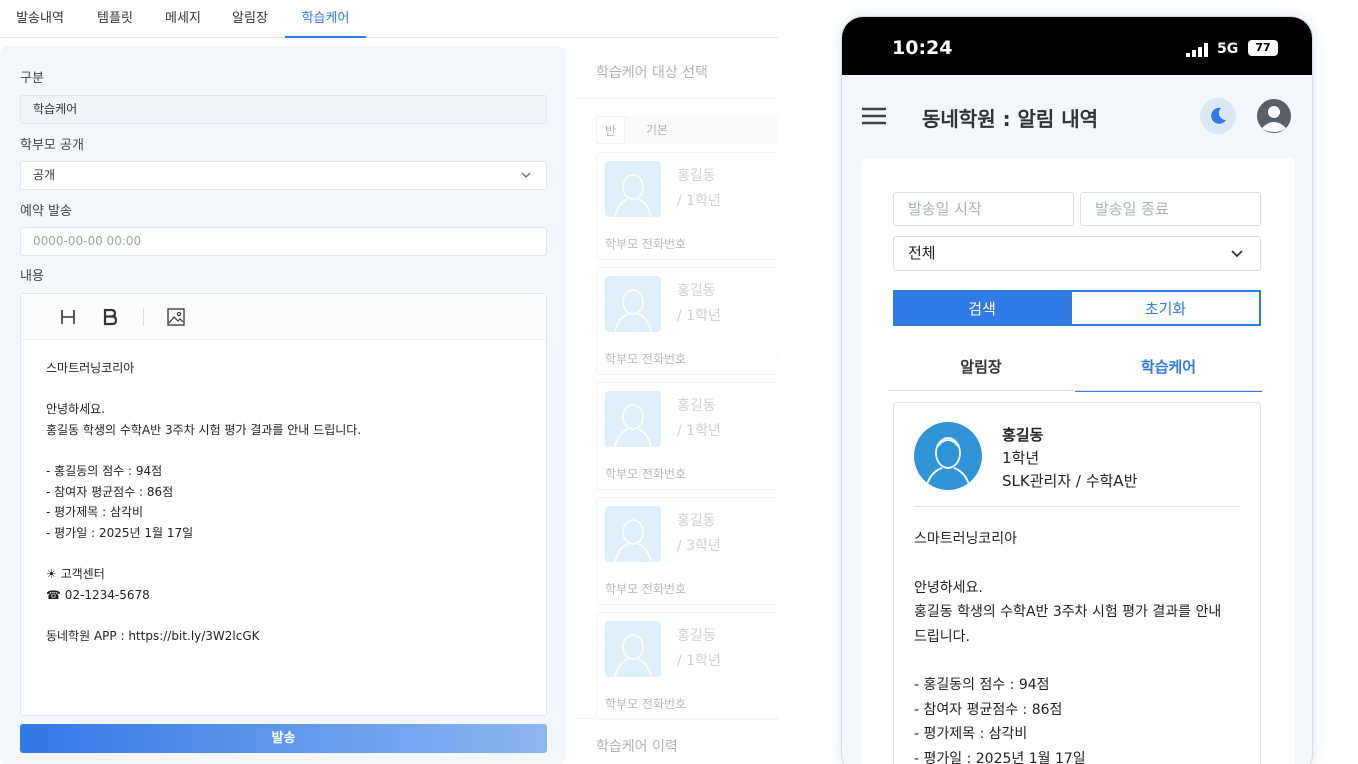  I want to click on dark-mode-button, so click(1218, 116).